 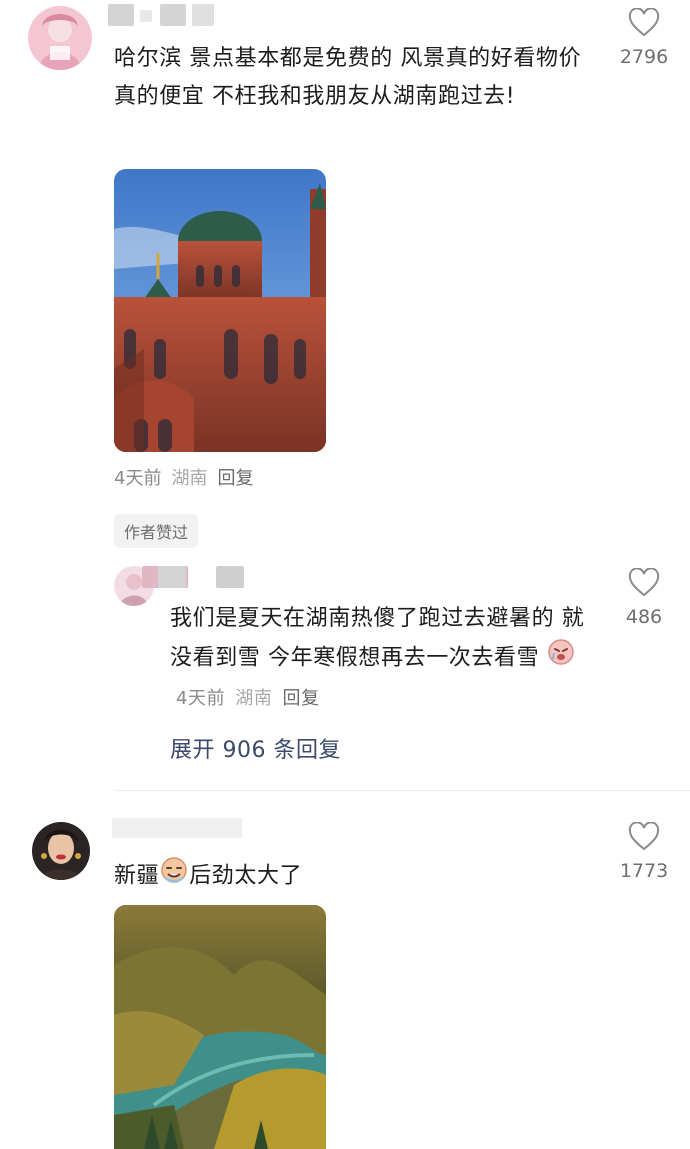 What do you see at coordinates (174, 876) in the screenshot?
I see `drooling-face-emoji-icon` at bounding box center [174, 876].